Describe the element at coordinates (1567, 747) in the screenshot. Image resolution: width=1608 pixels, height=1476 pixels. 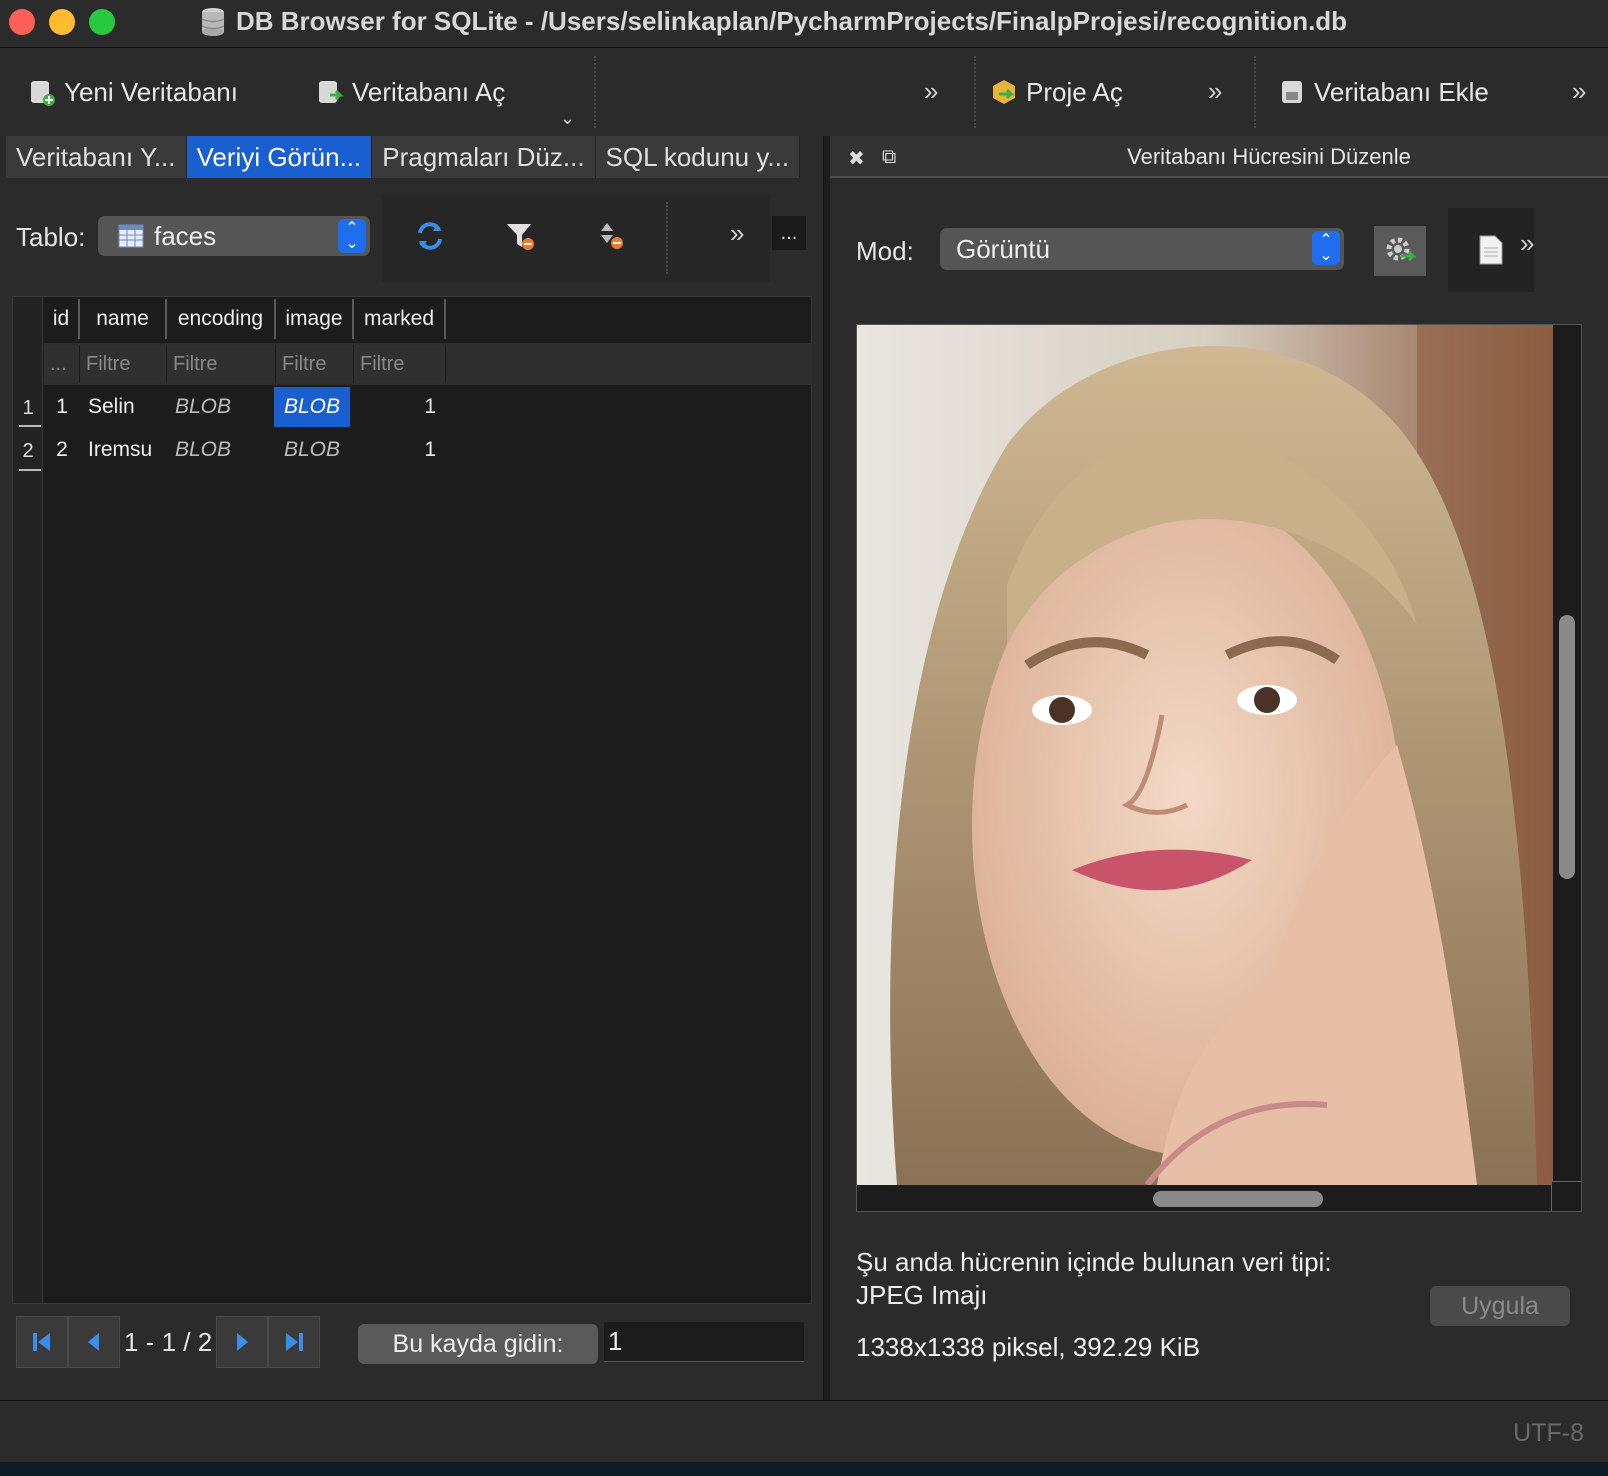
I see `vertical-scrollbar` at that location.